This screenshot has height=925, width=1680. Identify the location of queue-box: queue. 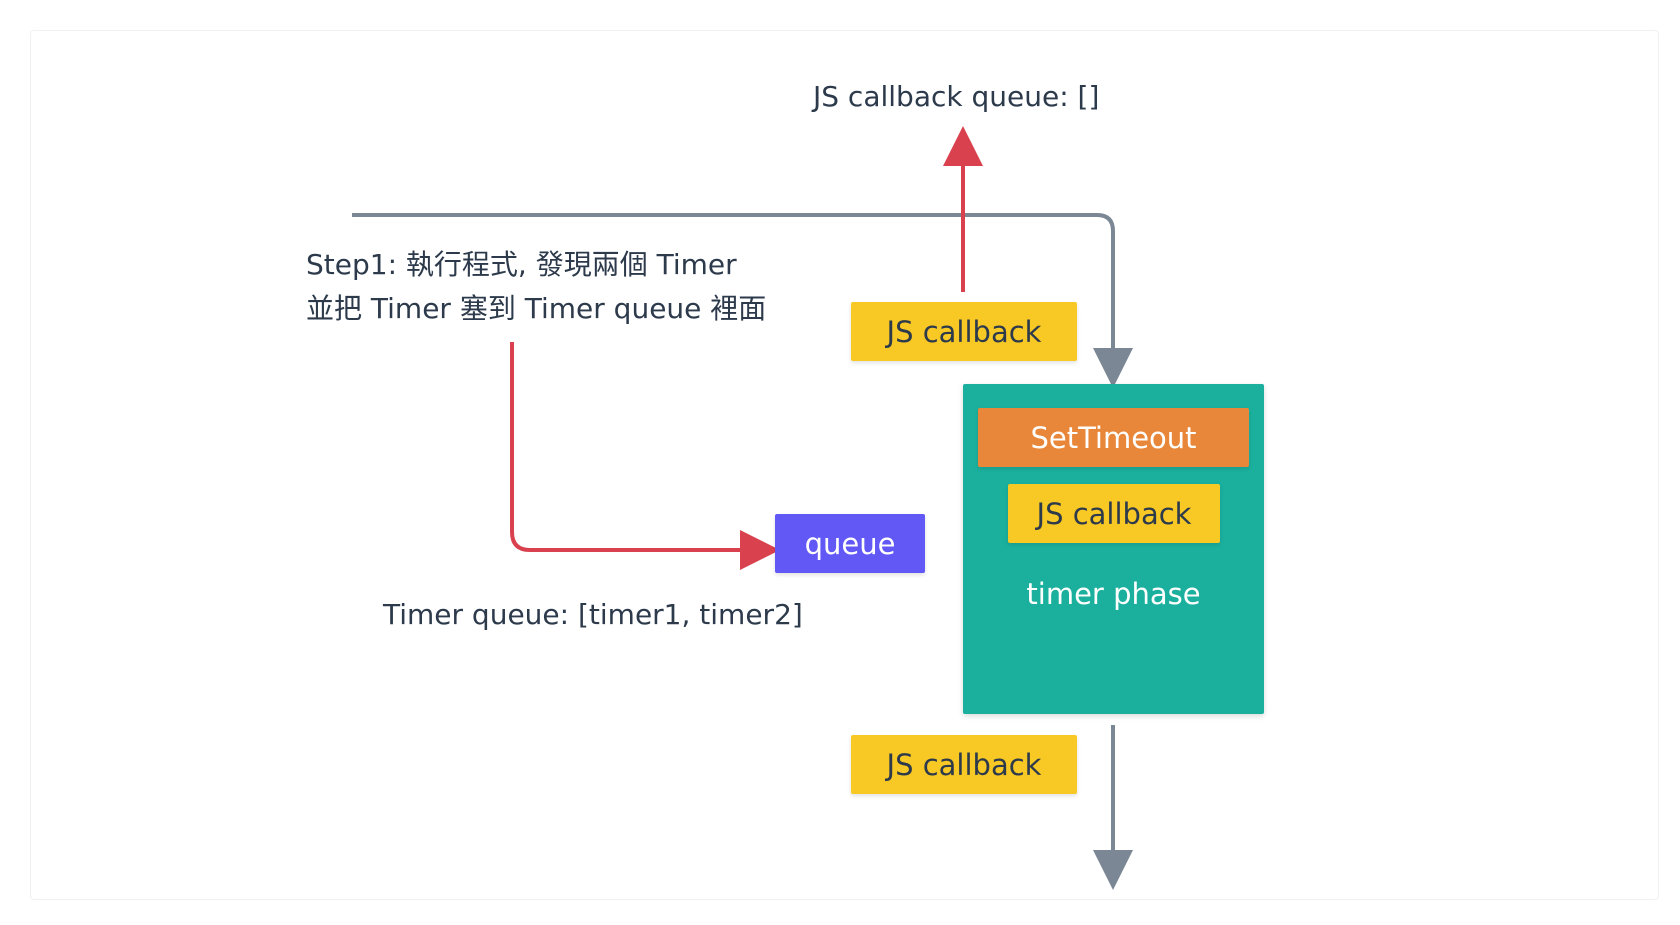
(850, 543).